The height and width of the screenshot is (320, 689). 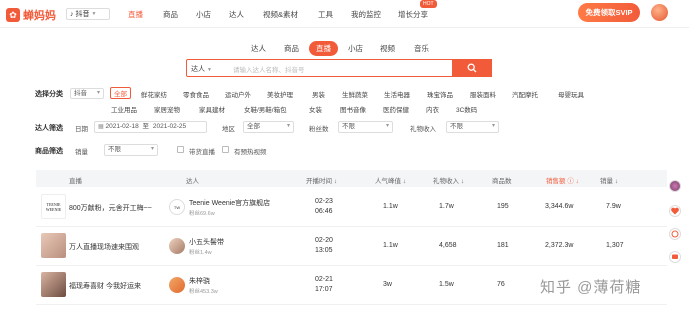 What do you see at coordinates (609, 12) in the screenshot?
I see `vip-button: 免费领取SVIP` at bounding box center [609, 12].